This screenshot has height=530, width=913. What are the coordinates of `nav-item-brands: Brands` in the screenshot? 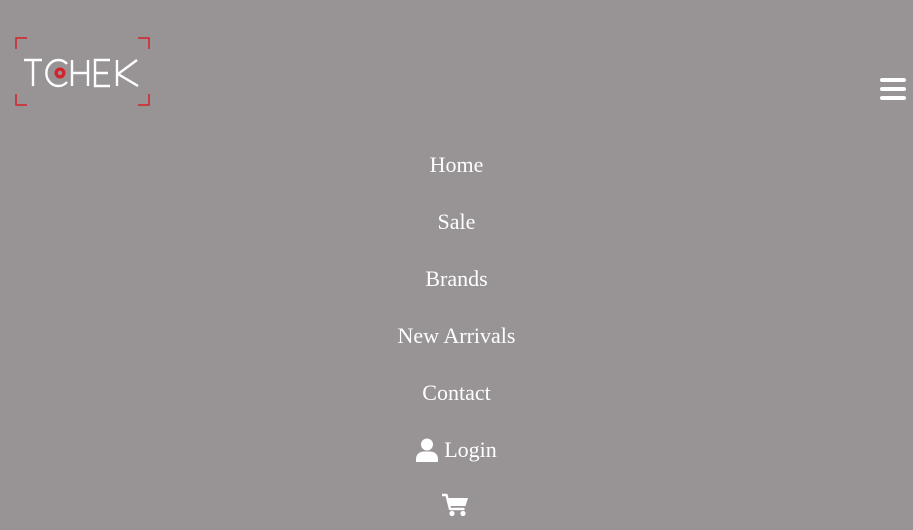 It's located at (456, 279).